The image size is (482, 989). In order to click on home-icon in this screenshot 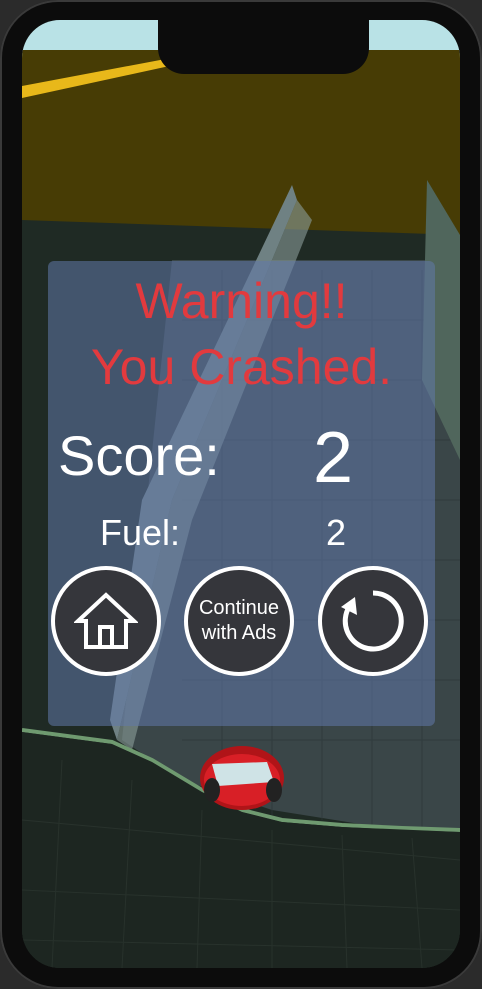, I will do `click(106, 621)`.